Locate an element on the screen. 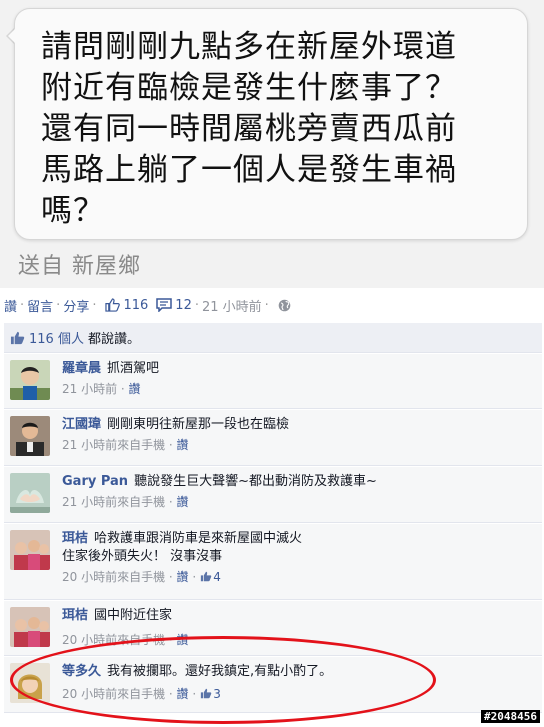 This screenshot has height=727, width=544. watermark: #2048456 is located at coordinates (510, 716).